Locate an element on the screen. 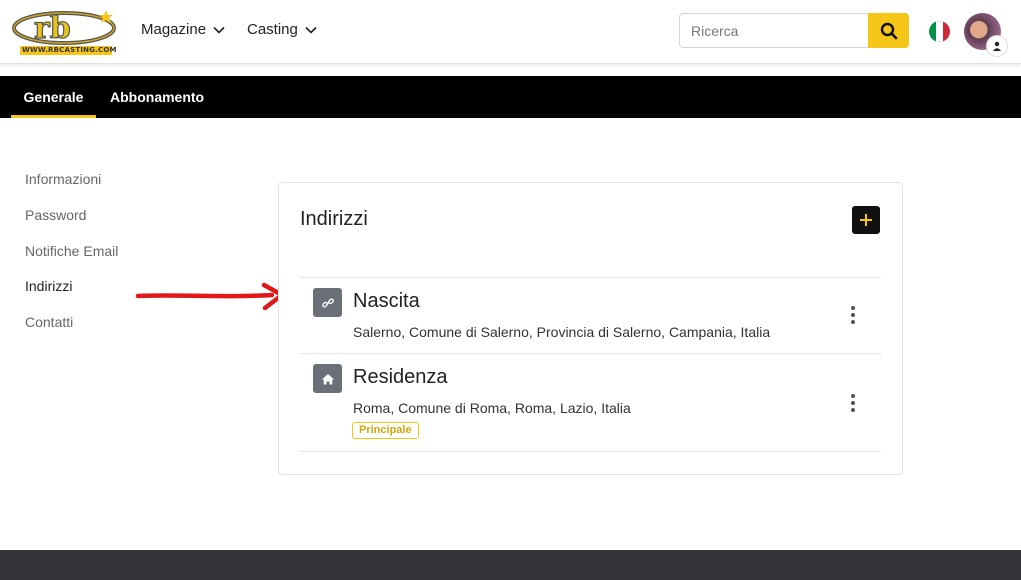 The height and width of the screenshot is (580, 1021). add-address-button is located at coordinates (866, 220).